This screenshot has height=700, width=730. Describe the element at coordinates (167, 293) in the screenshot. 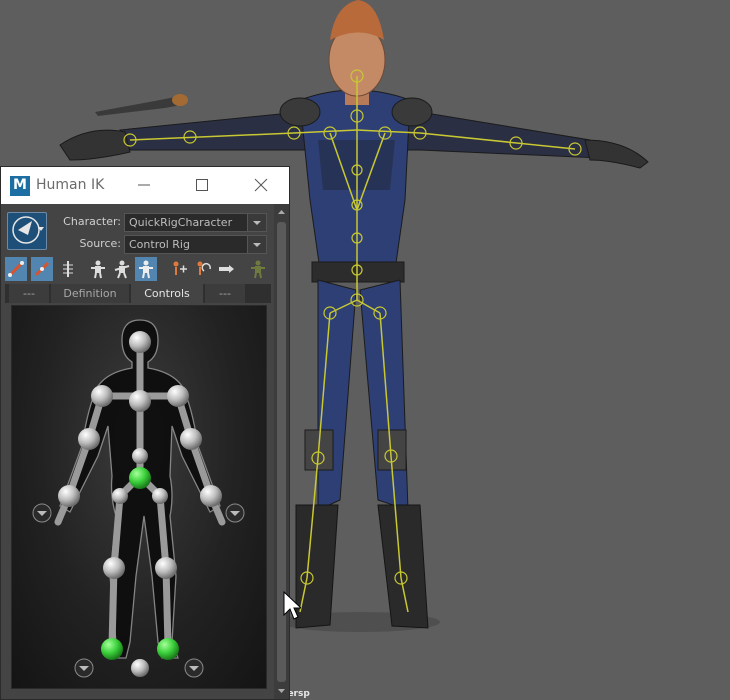

I see `tab-controls: Controls` at that location.